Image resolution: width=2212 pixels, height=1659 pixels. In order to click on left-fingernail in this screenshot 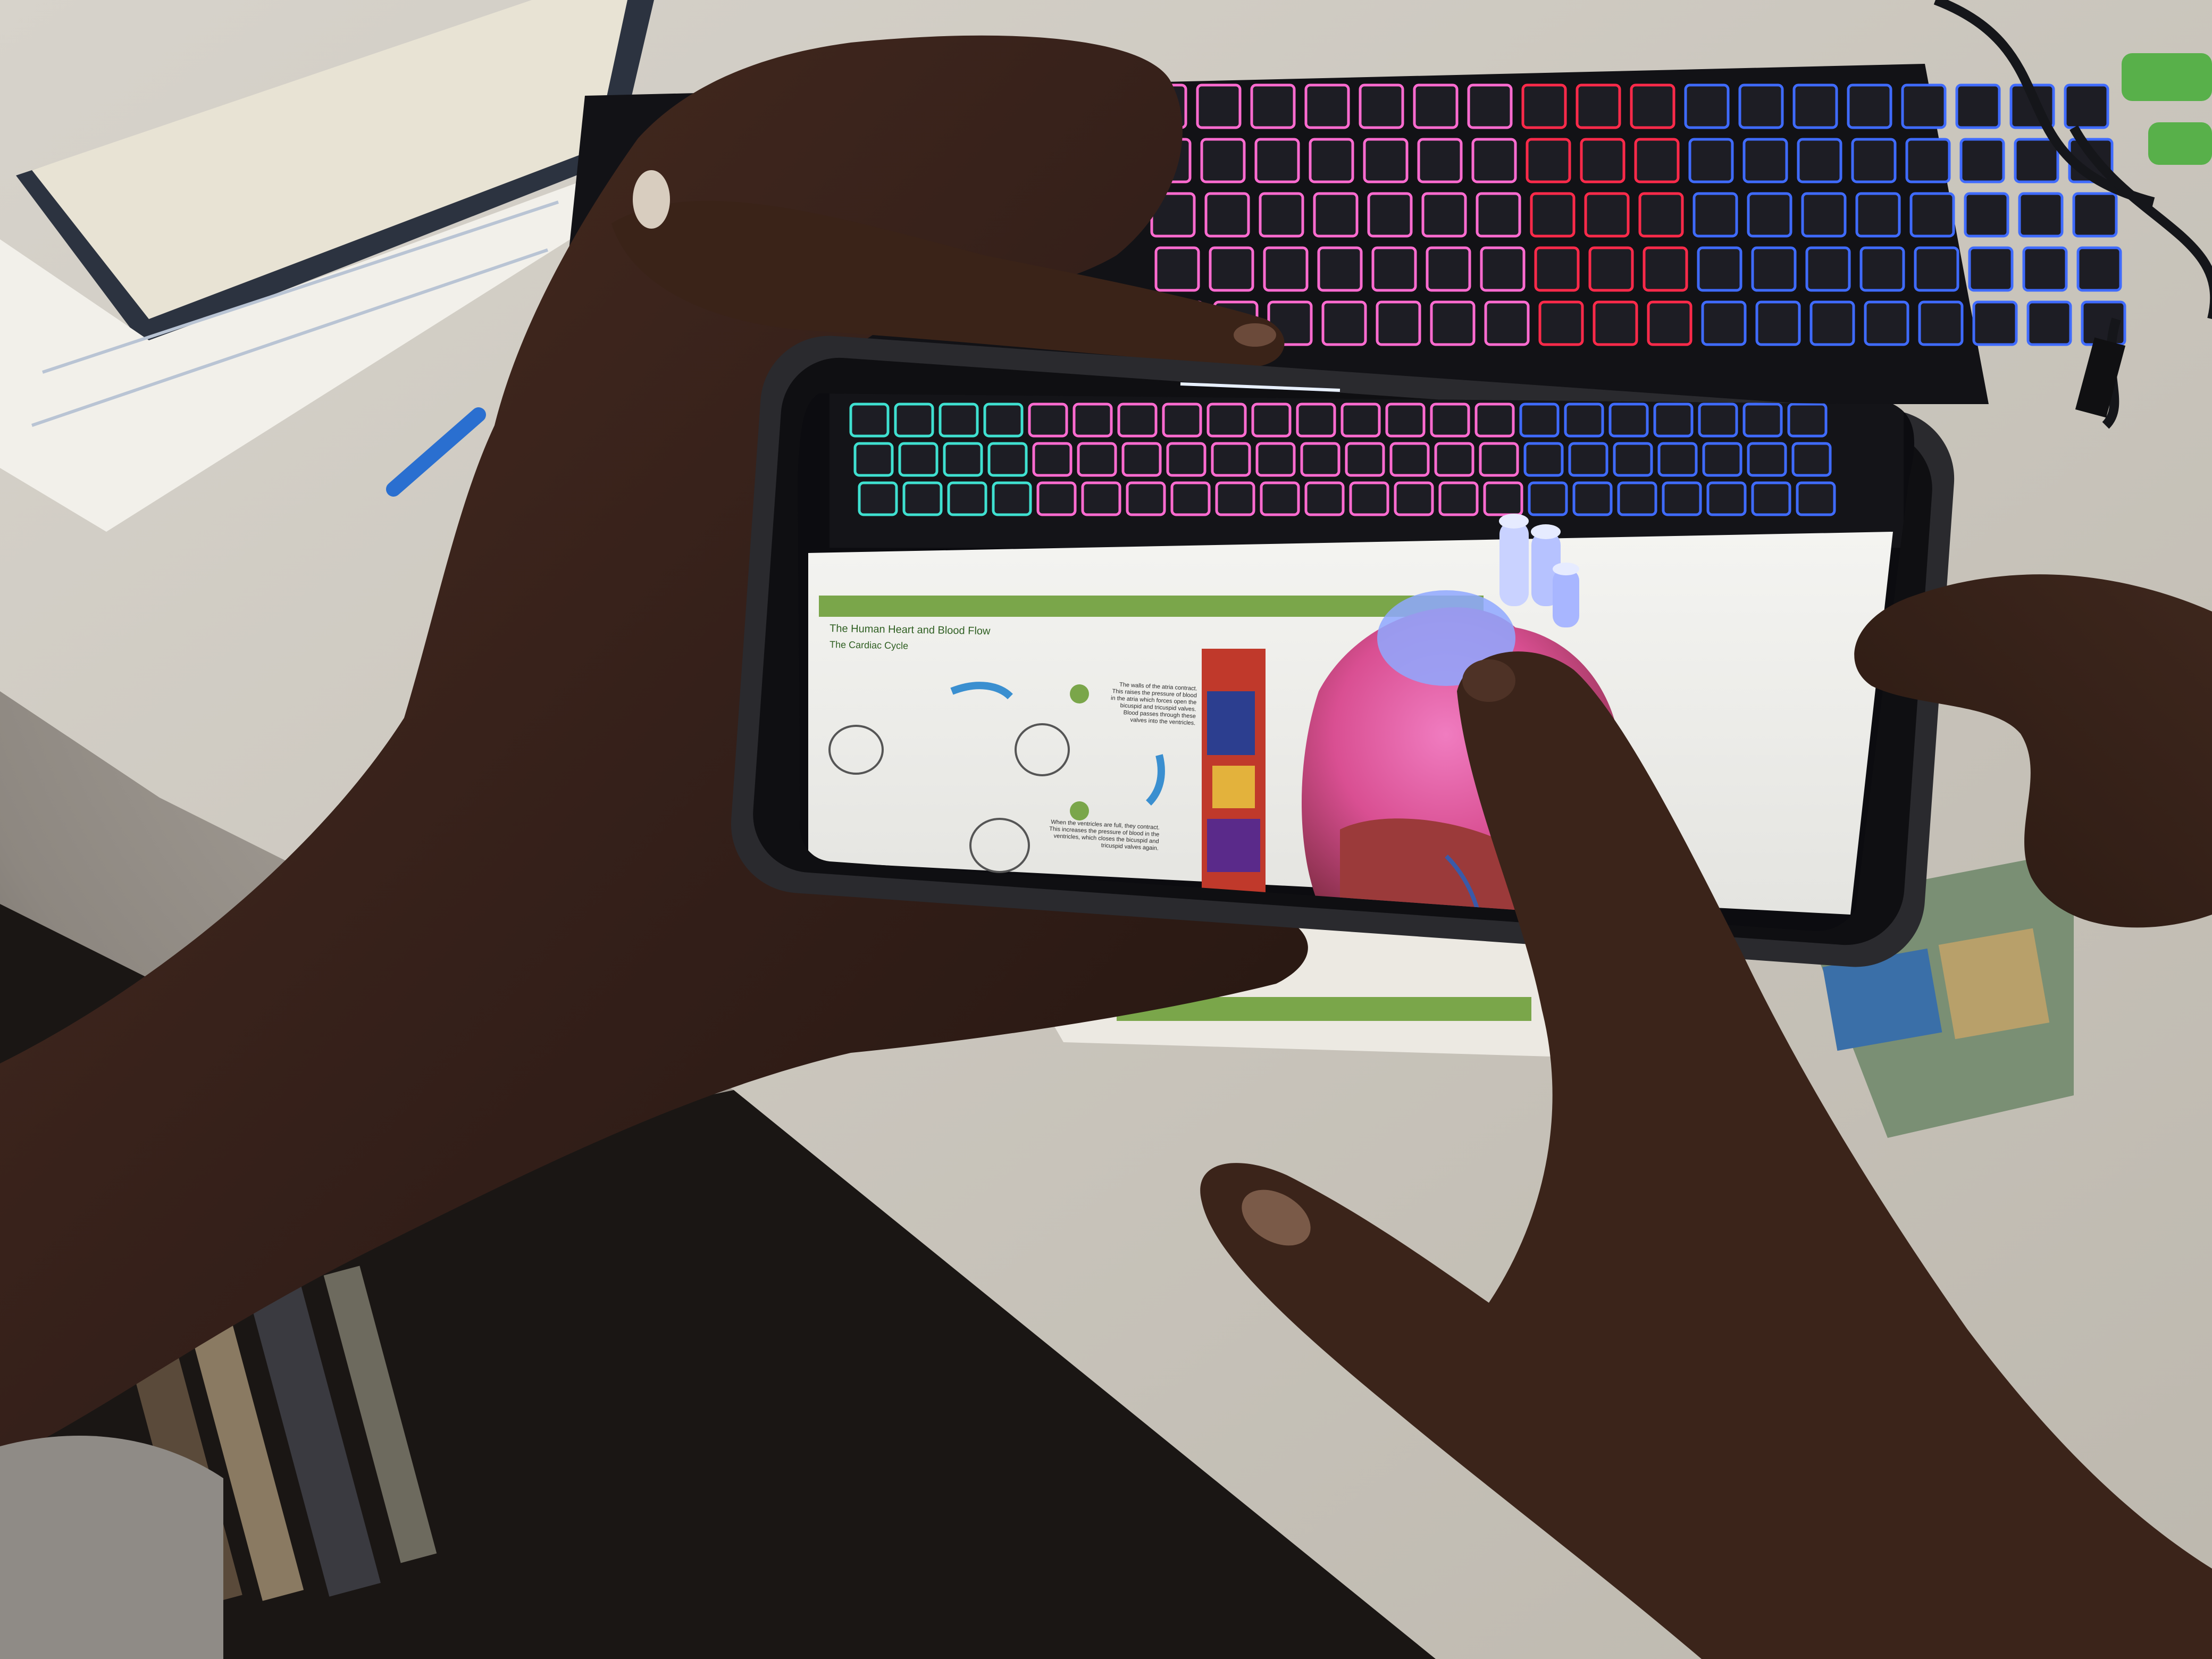, I will do `click(1255, 335)`.